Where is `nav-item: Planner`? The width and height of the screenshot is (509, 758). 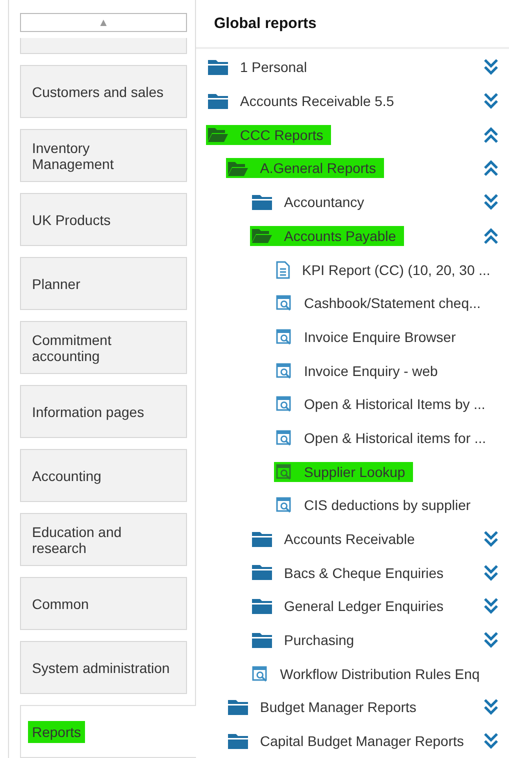
nav-item: Planner is located at coordinates (103, 283).